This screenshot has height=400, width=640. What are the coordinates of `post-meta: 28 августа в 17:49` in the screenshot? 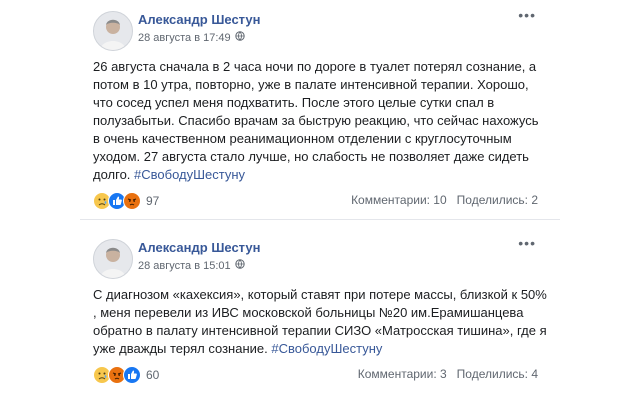 It's located at (191, 37).